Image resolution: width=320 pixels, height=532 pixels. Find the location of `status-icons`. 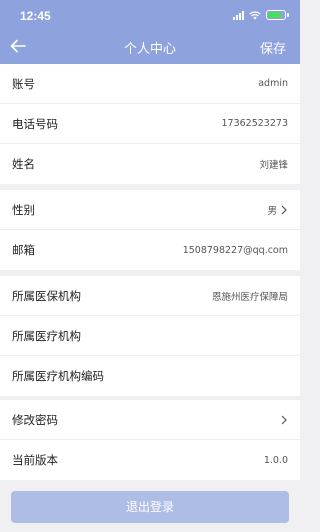

status-icons is located at coordinates (261, 15).